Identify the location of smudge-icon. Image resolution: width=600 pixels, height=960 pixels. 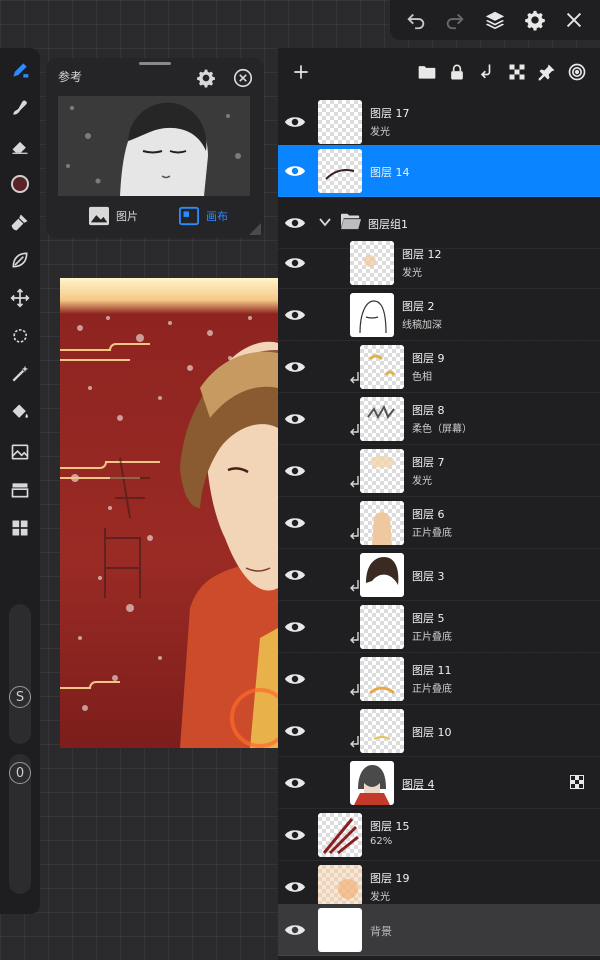
(20, 108).